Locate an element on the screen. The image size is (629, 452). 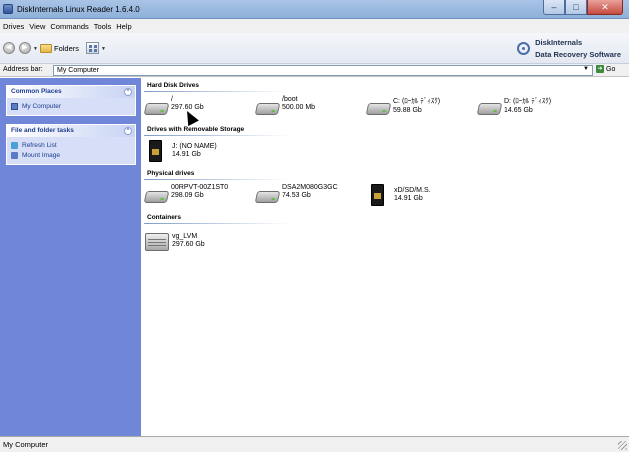
brand-name: DiskInternals is located at coordinates (559, 42).